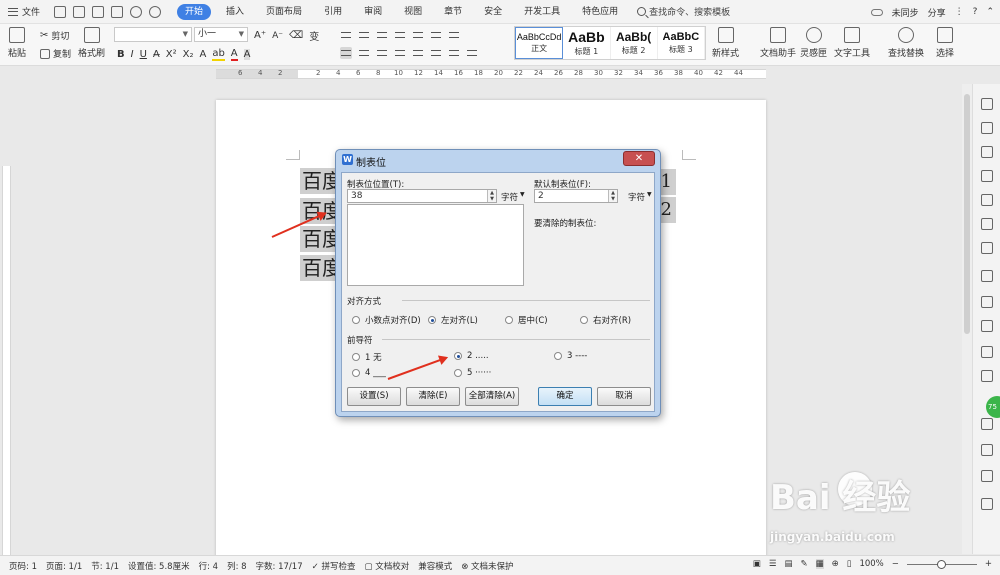  What do you see at coordinates (277, 36) in the screenshot?
I see `shrink-font-icon: A⁻` at bounding box center [277, 36].